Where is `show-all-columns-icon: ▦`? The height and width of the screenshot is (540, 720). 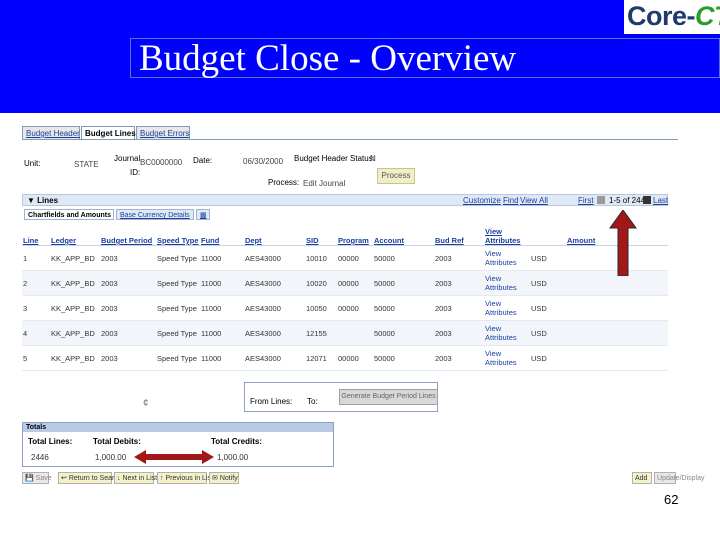
show-all-columns-icon: ▦ is located at coordinates (203, 214).